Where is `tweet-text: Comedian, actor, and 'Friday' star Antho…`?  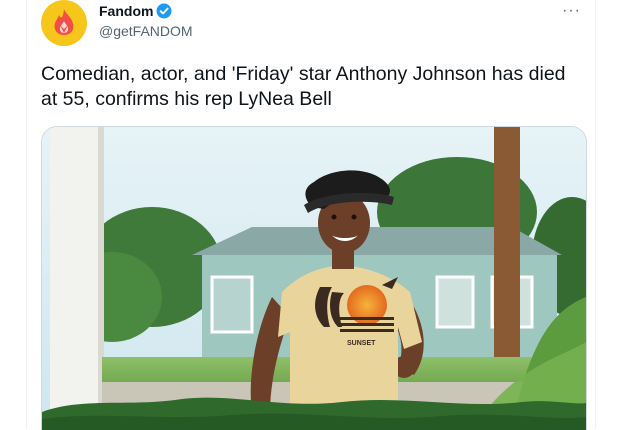
tweet-text: Comedian, actor, and 'Friday' star Antho… is located at coordinates (303, 86).